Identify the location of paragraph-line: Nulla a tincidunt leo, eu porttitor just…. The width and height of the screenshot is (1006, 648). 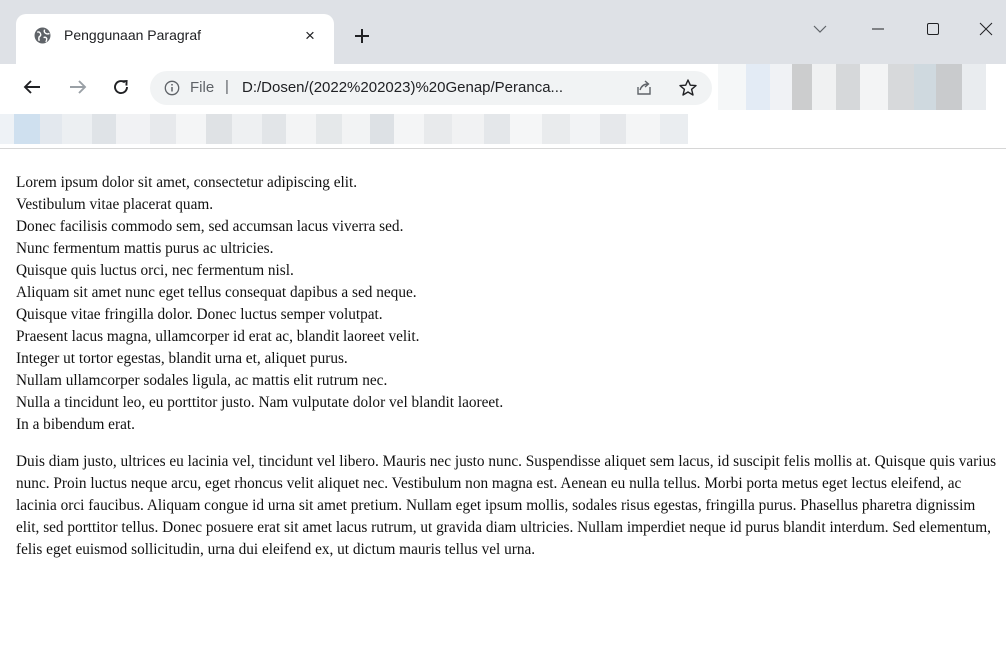
(260, 402).